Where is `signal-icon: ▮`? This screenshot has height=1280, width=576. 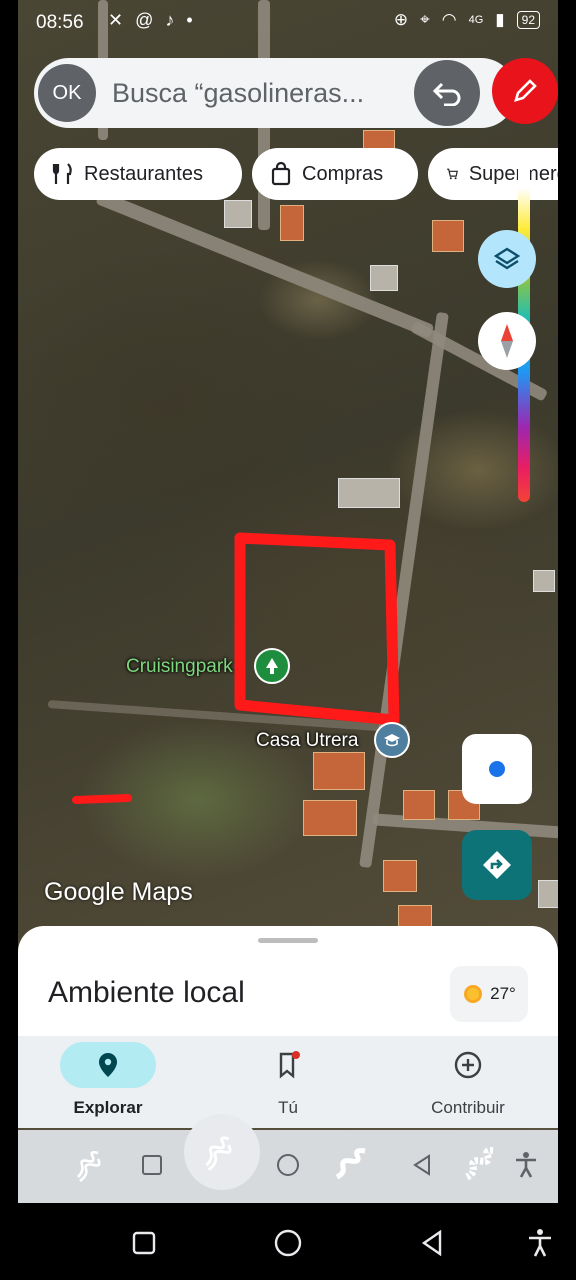
signal-icon: ▮ is located at coordinates (500, 19).